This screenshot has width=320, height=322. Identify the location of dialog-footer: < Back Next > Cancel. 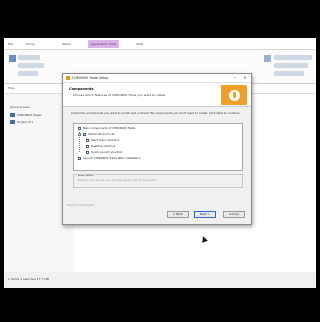
(157, 214).